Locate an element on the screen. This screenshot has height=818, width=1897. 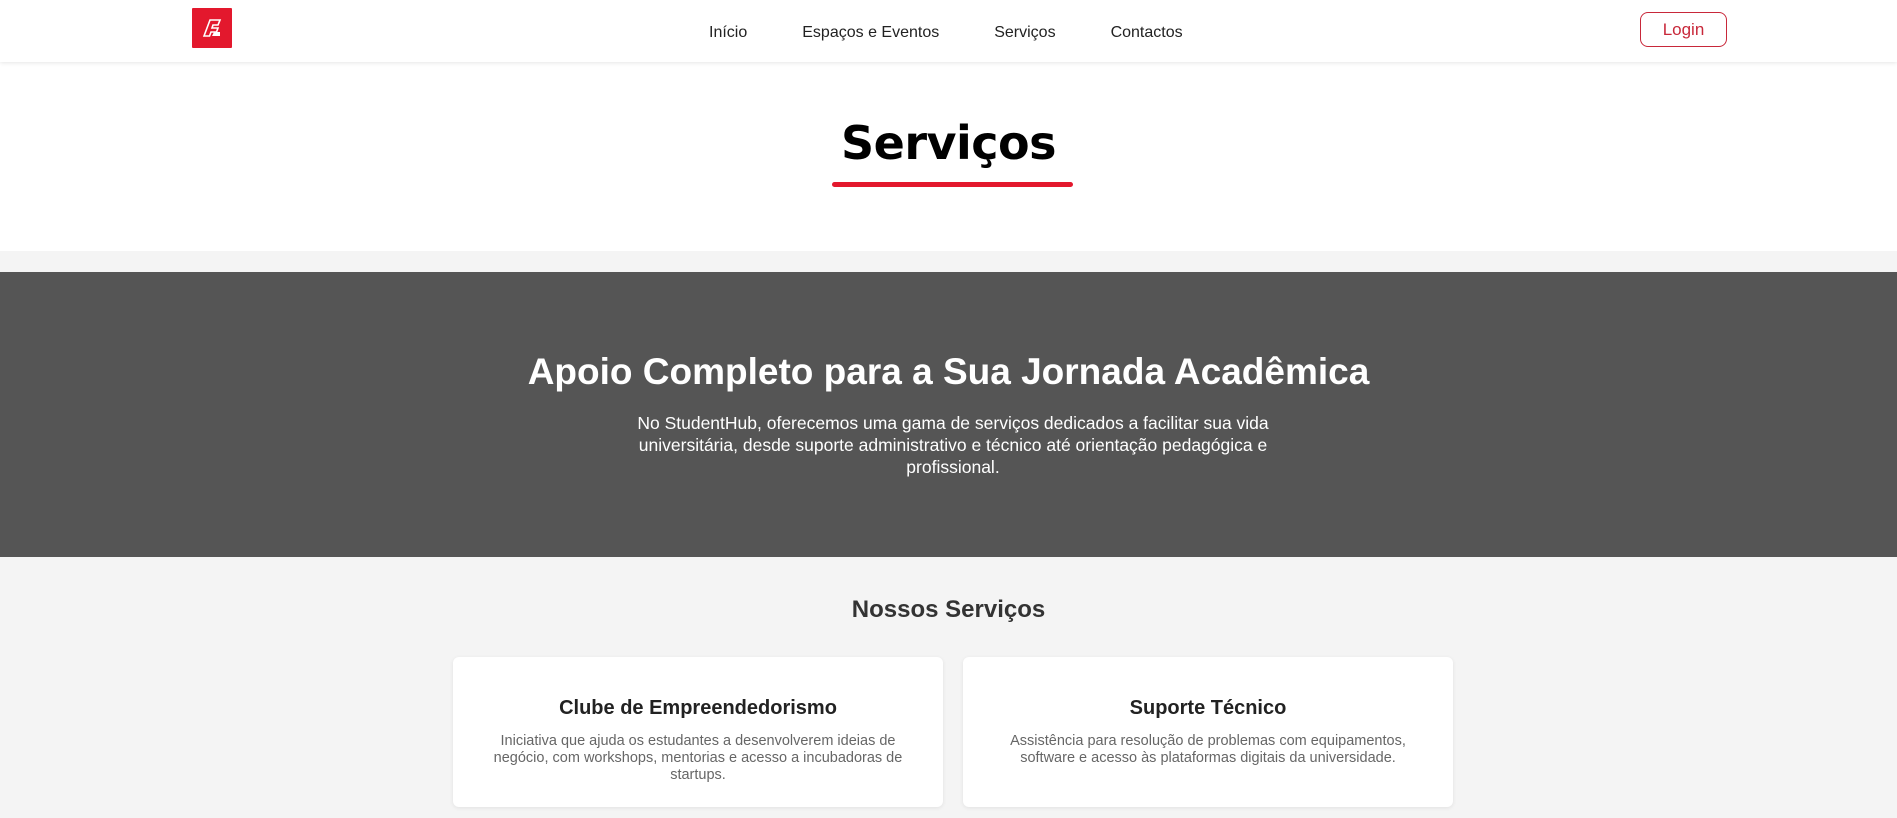
brand-logo is located at coordinates (212, 28).